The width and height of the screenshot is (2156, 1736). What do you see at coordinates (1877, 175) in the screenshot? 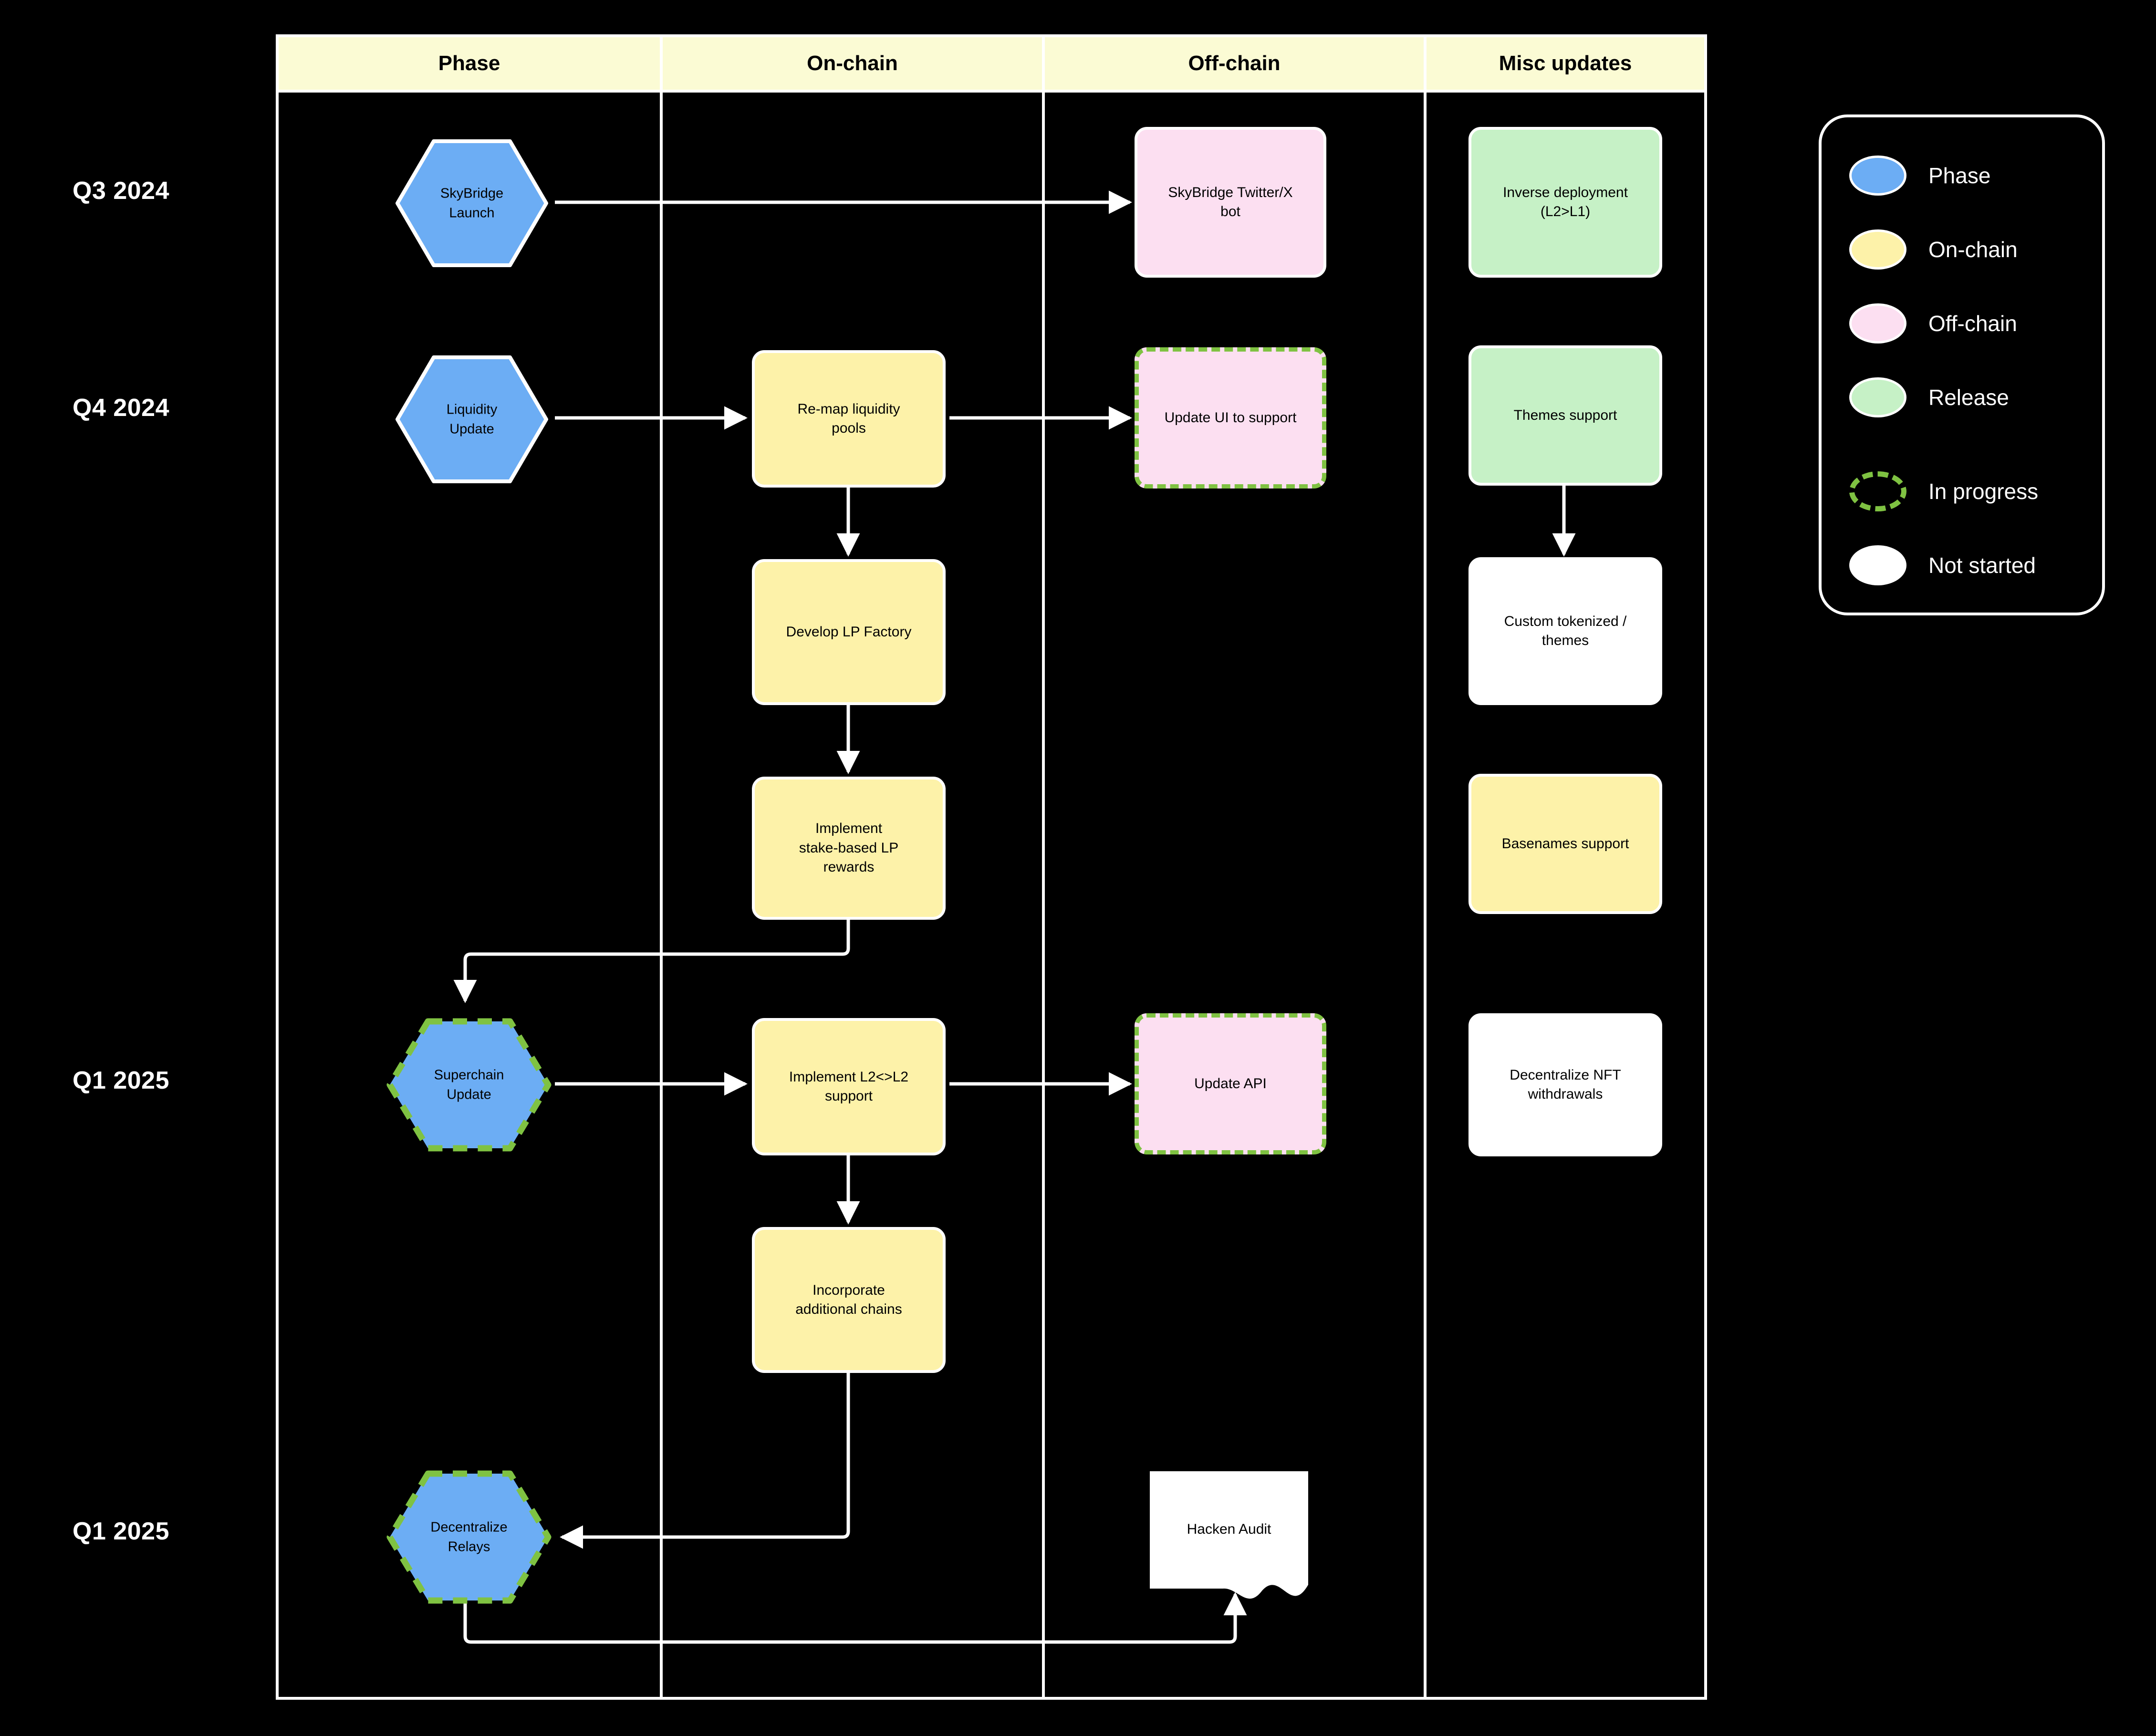
I see `legend-swatch-phase` at bounding box center [1877, 175].